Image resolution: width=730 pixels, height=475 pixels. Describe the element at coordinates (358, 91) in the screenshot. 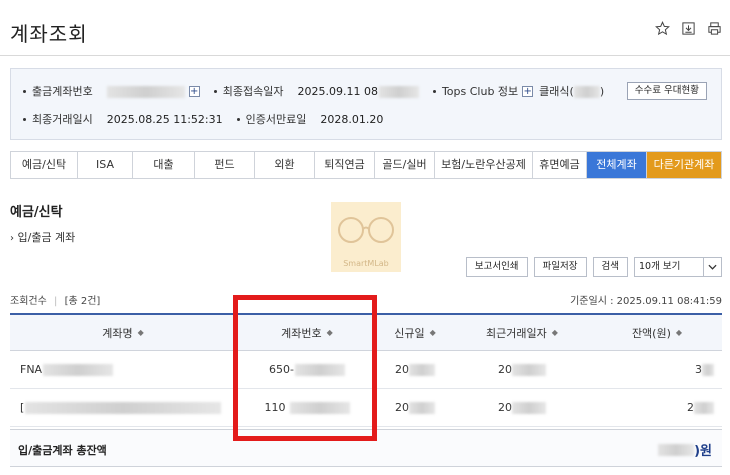

I see `last-login-value: 2025.09.11 08` at that location.